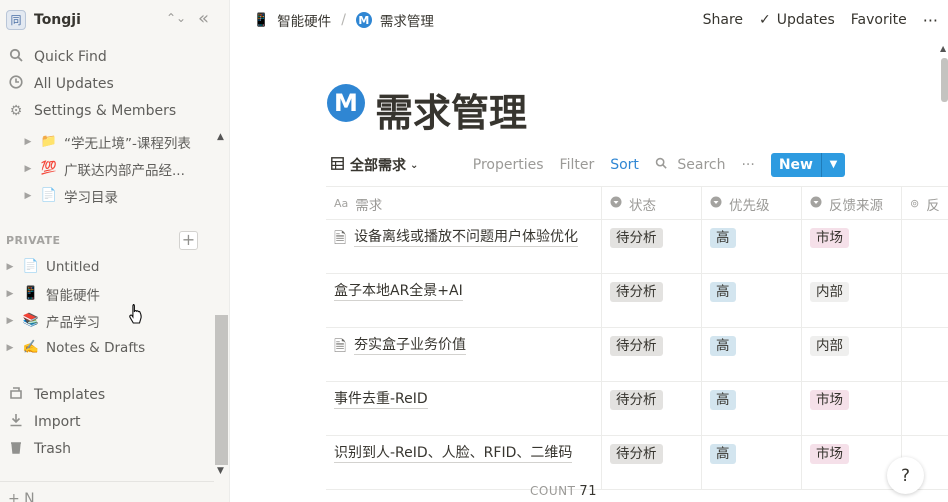  I want to click on cell-requirement: 盒子本地AR全景+AI, so click(464, 301).